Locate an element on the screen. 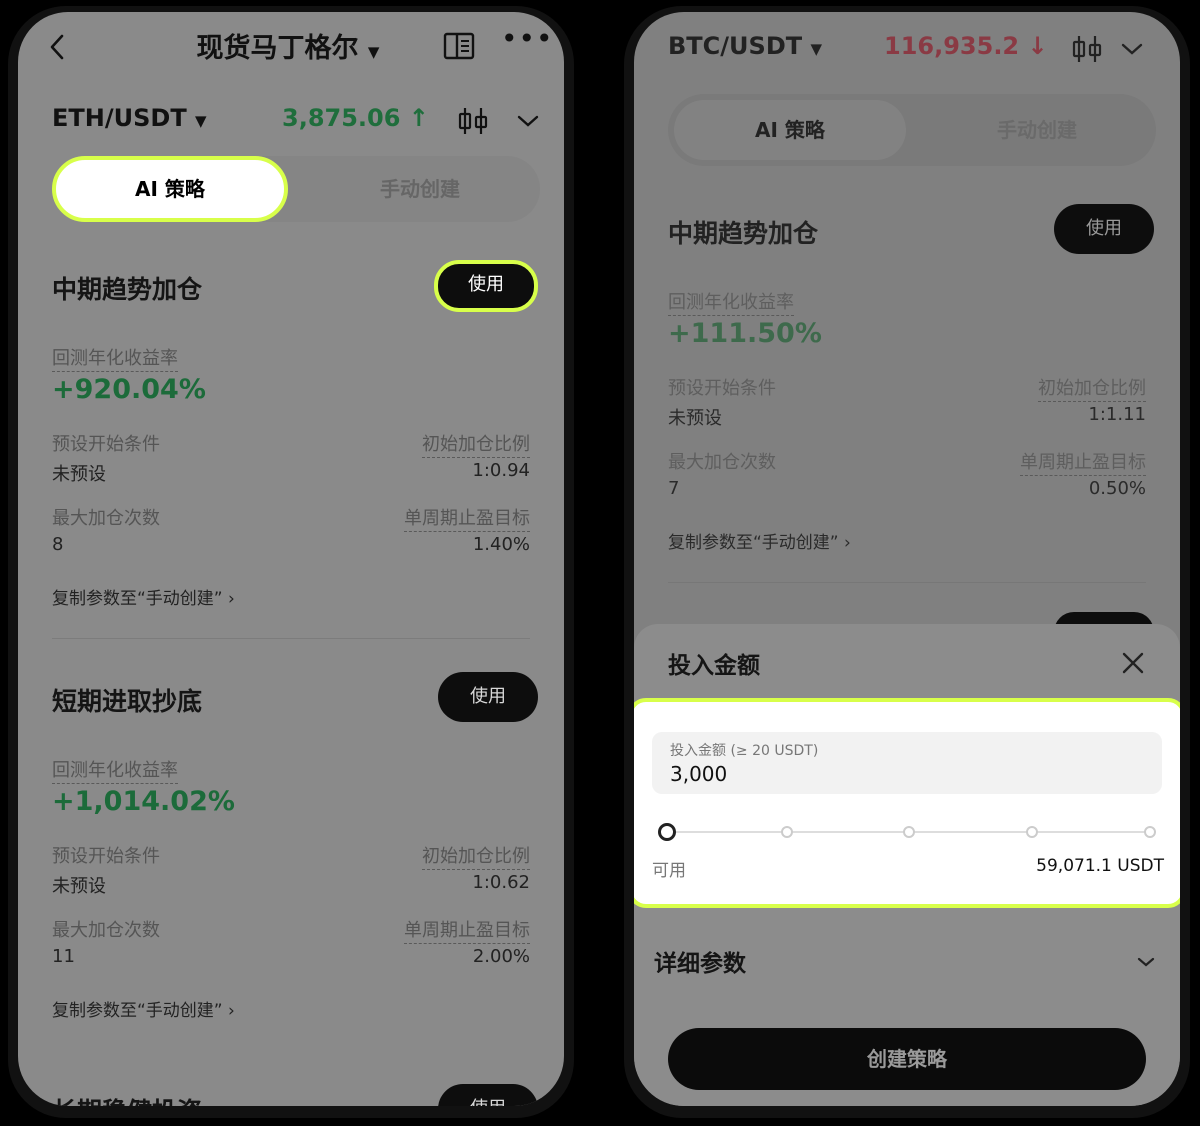 The height and width of the screenshot is (1126, 1200). amount-input is located at coordinates (820, 774).